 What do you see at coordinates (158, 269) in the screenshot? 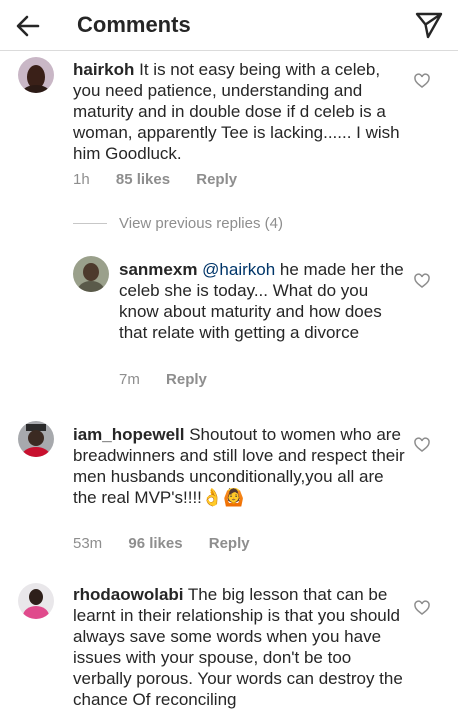
I see `comment-username: sanmexm` at bounding box center [158, 269].